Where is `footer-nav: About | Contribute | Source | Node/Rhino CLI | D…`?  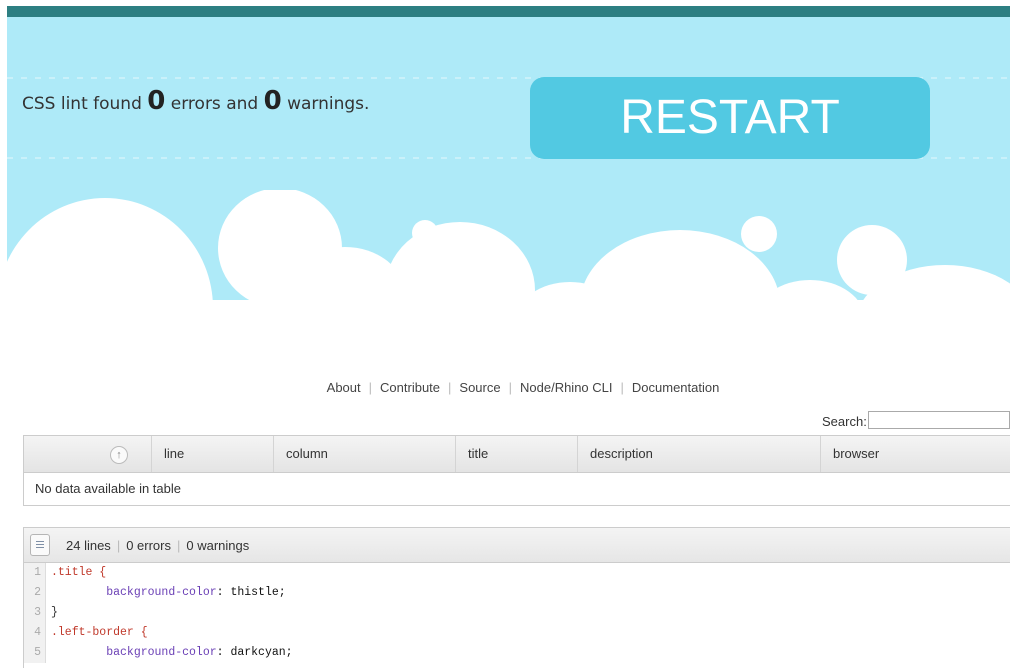
footer-nav: About | Contribute | Source | Node/Rhino CLI | D… is located at coordinates (505, 387).